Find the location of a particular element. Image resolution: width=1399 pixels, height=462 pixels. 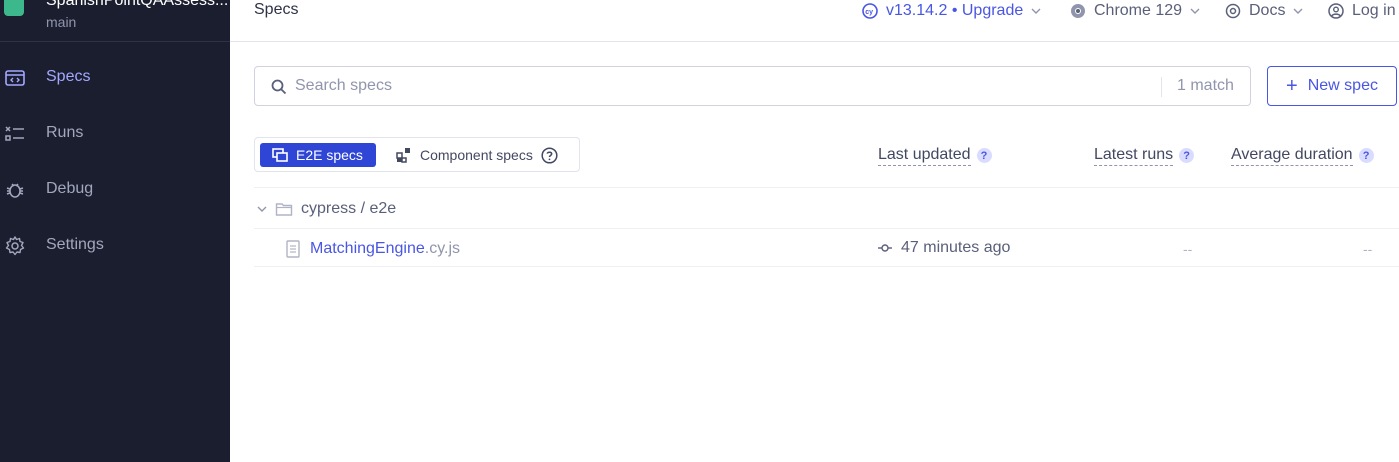

tab-label: E2E specs is located at coordinates (329, 155).